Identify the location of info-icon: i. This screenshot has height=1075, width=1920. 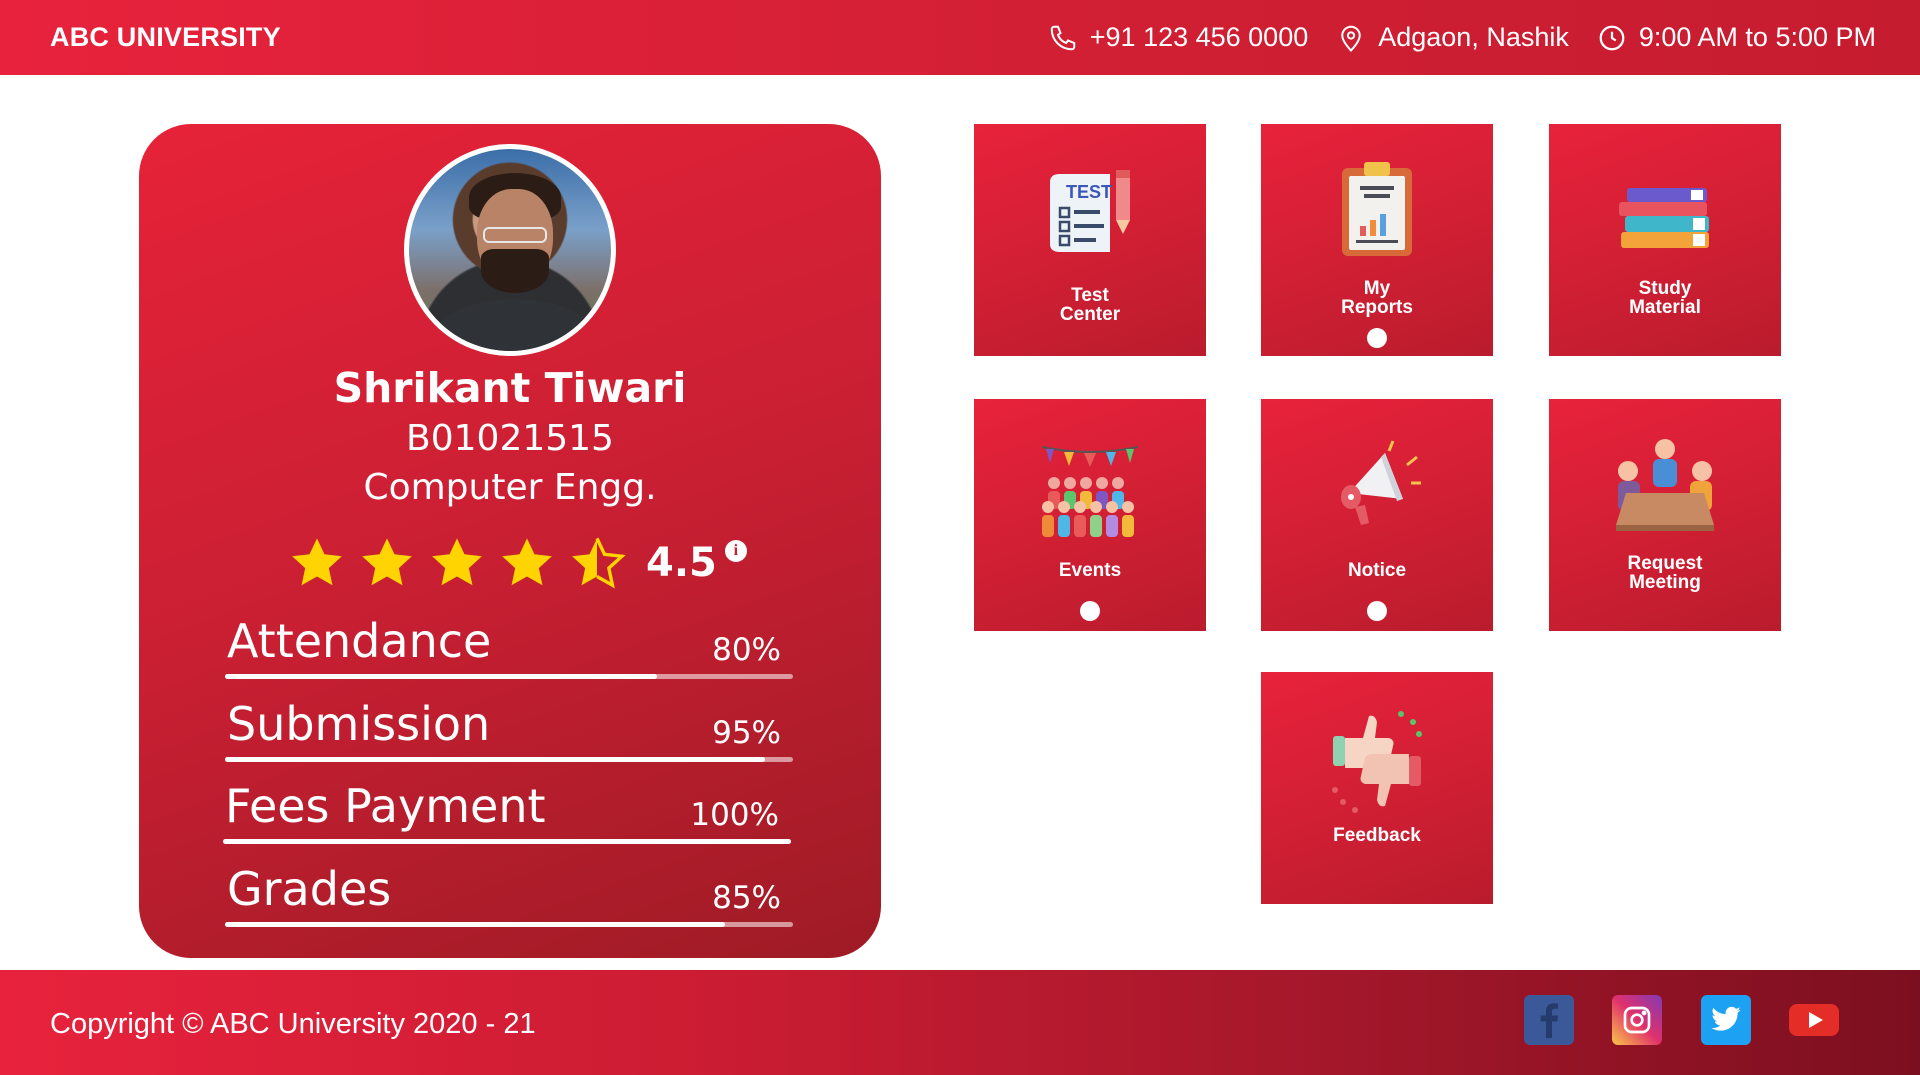
(735, 551).